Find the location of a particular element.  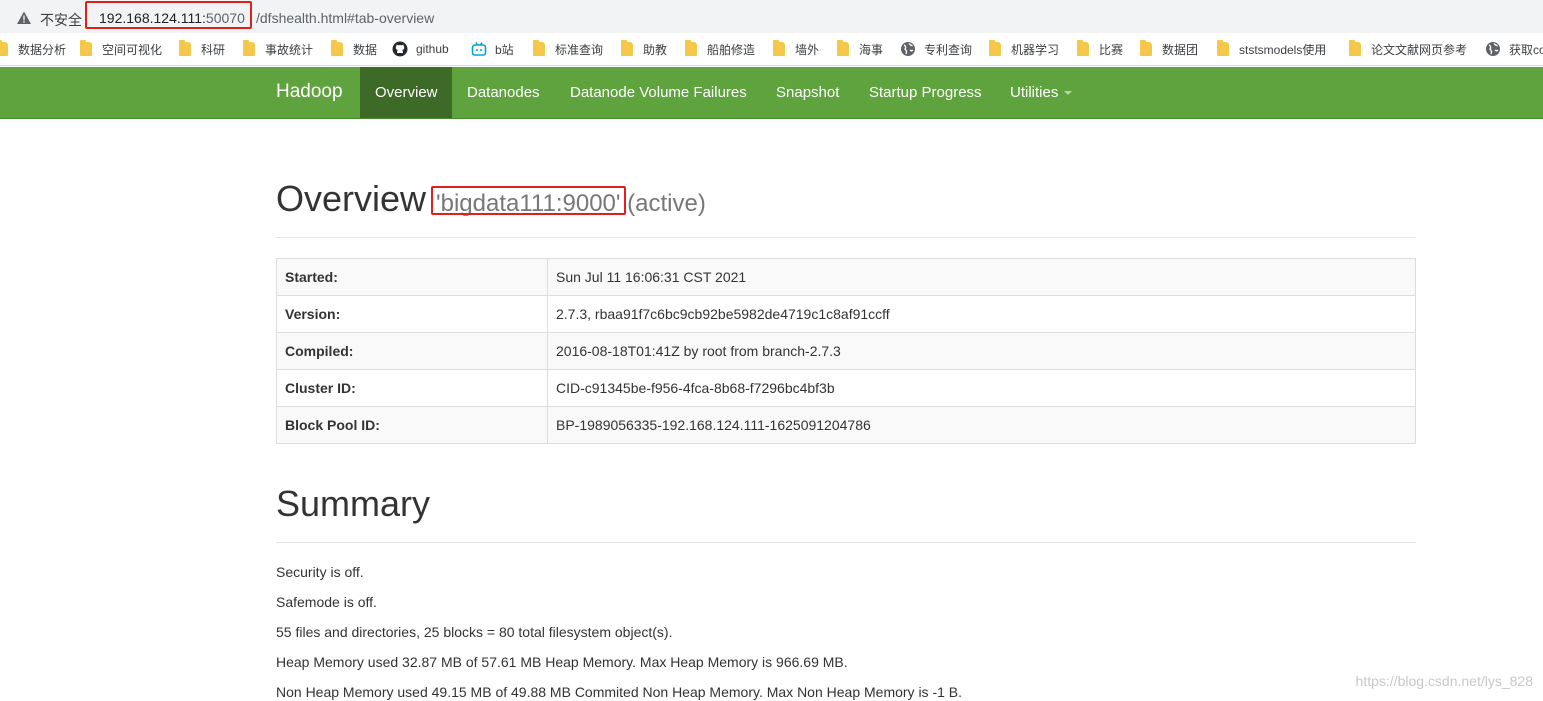

bookmark-item: 空间可视化 is located at coordinates (121, 48).